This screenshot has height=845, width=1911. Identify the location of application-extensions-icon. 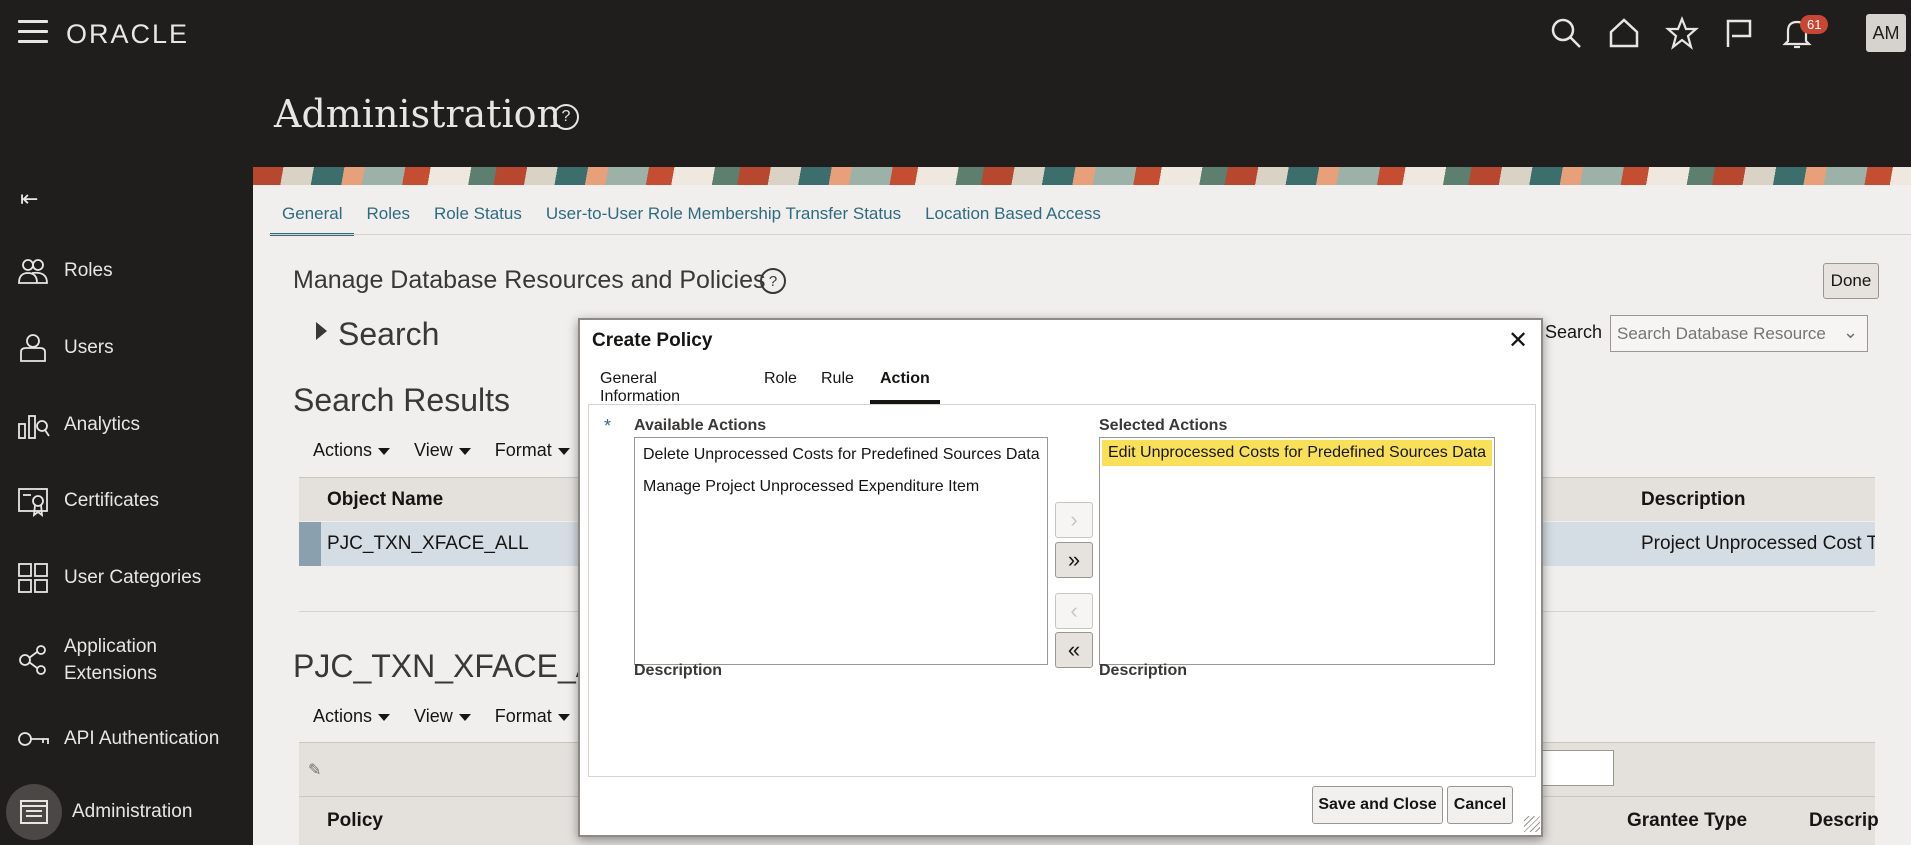
(33, 660).